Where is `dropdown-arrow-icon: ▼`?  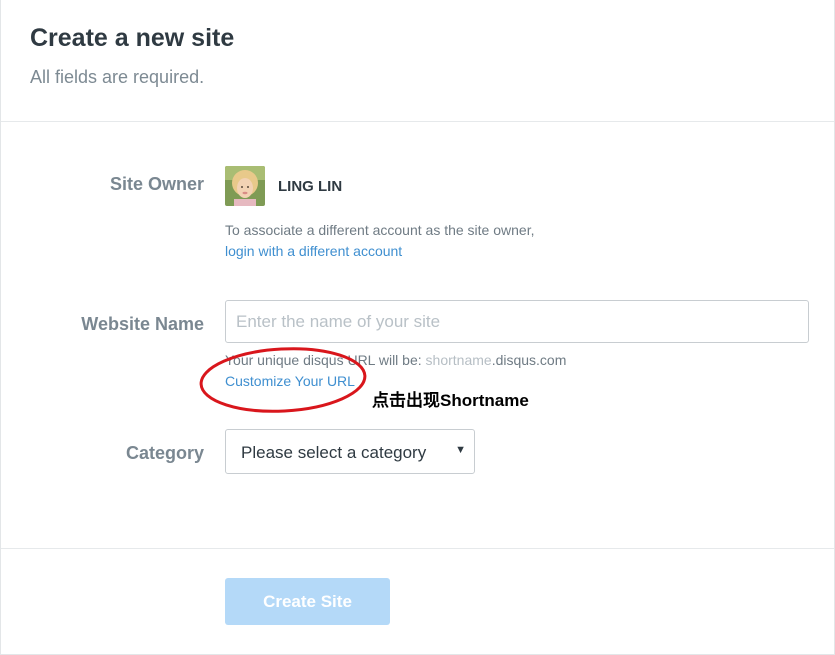 dropdown-arrow-icon: ▼ is located at coordinates (460, 450).